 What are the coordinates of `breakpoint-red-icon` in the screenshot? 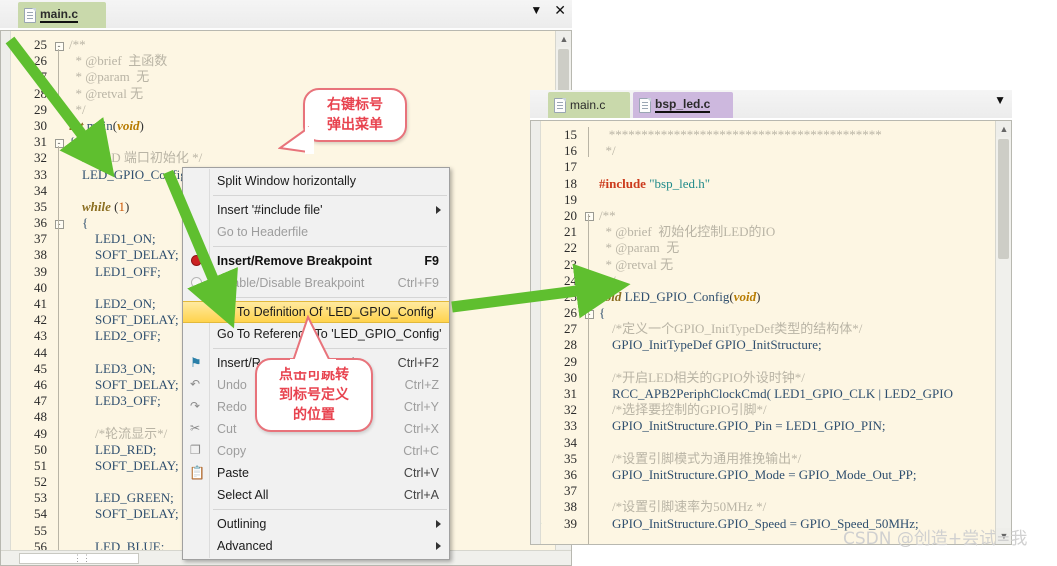 It's located at (196, 261).